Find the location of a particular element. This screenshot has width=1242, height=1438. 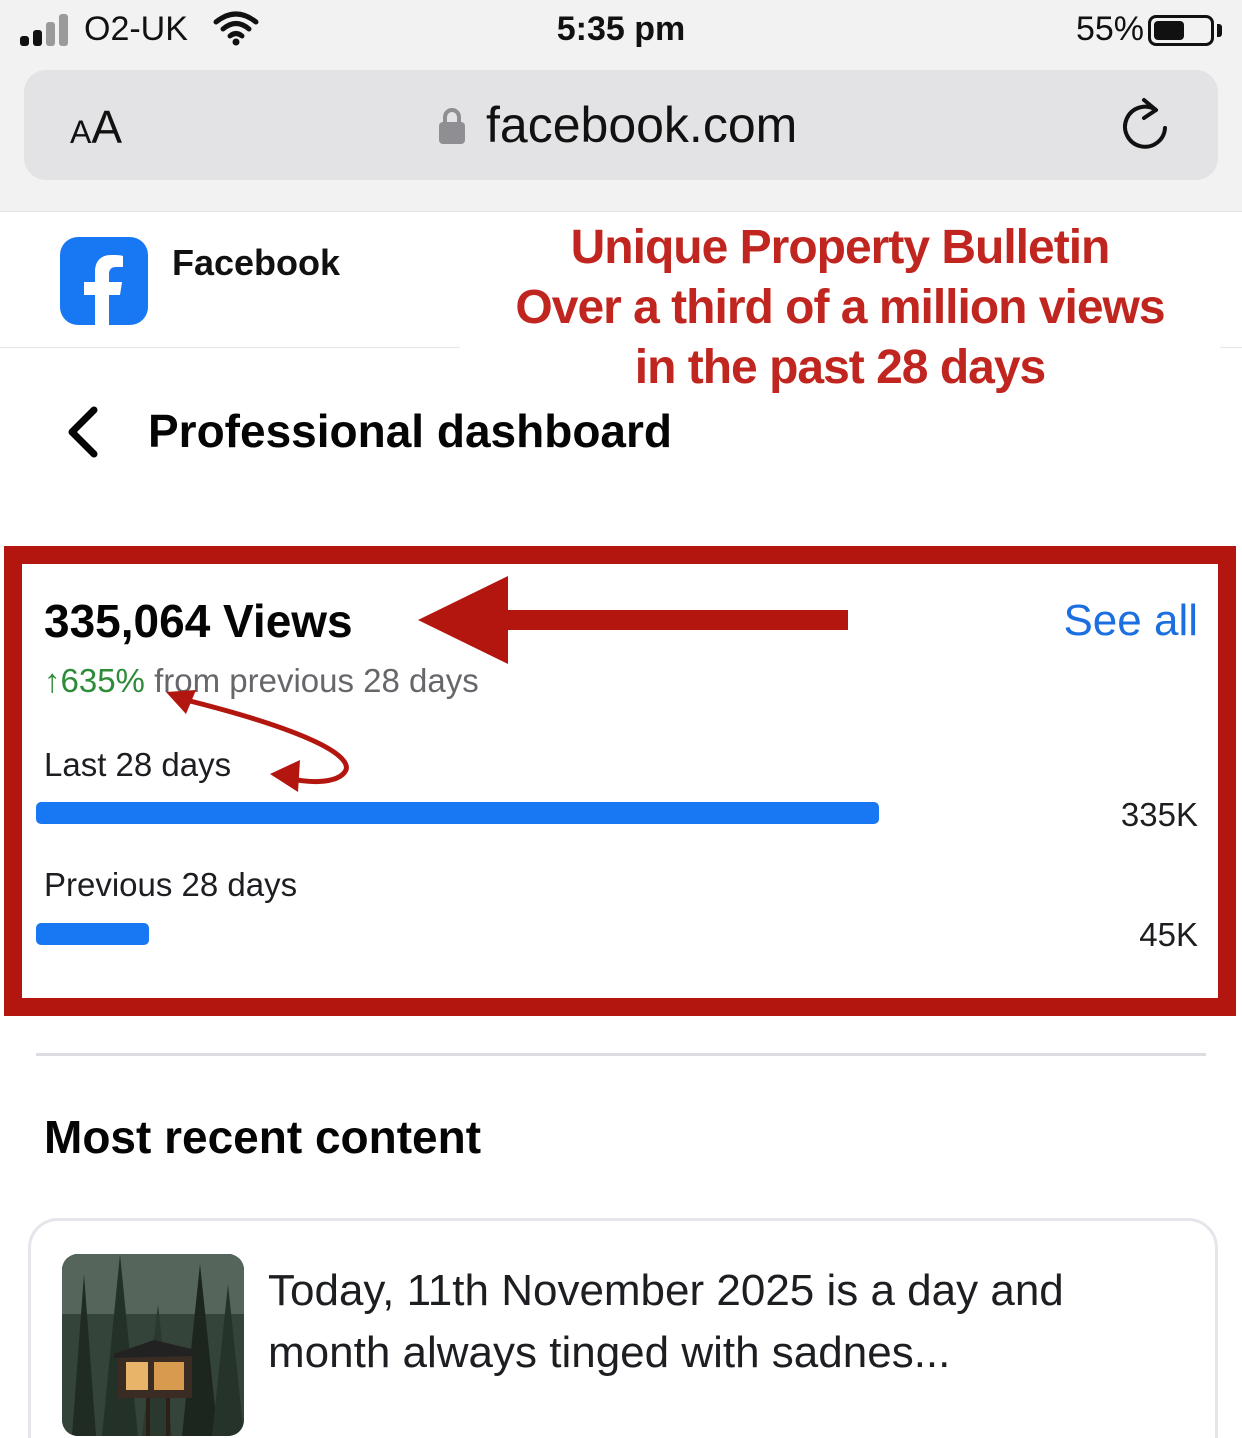

battery-icon is located at coordinates (1181, 30).